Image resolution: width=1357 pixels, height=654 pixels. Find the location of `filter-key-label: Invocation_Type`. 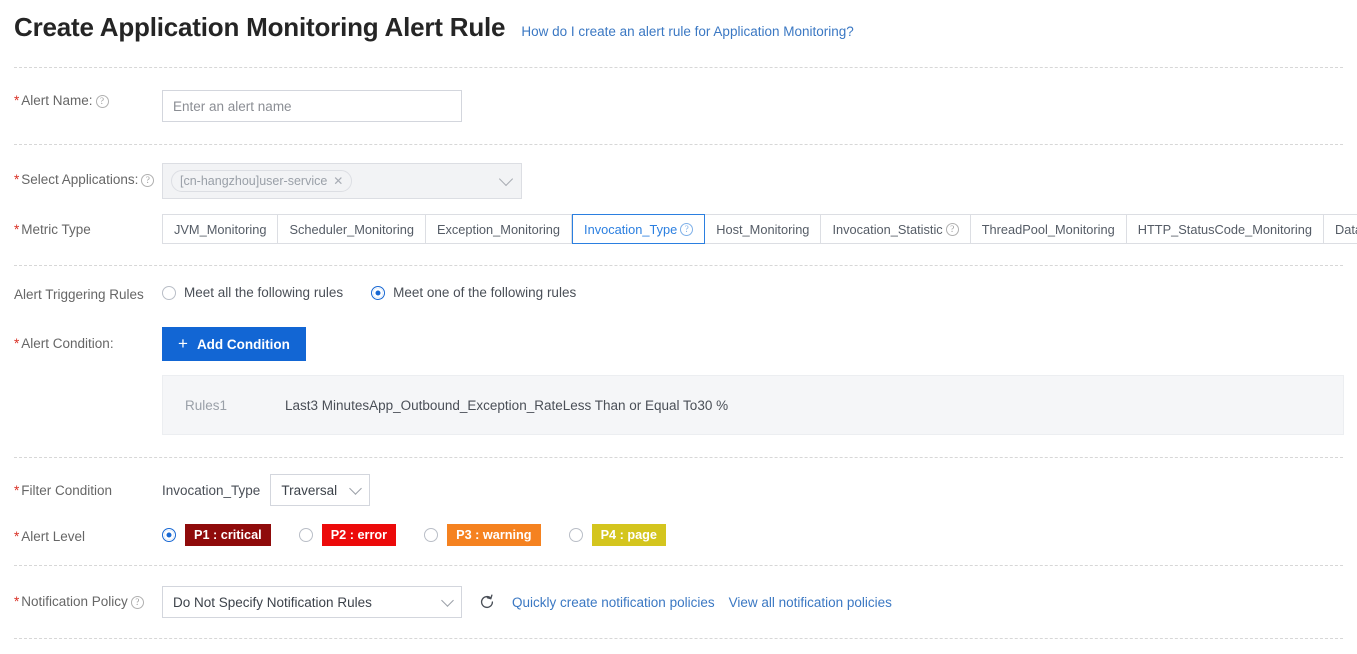

filter-key-label: Invocation_Type is located at coordinates (211, 490).